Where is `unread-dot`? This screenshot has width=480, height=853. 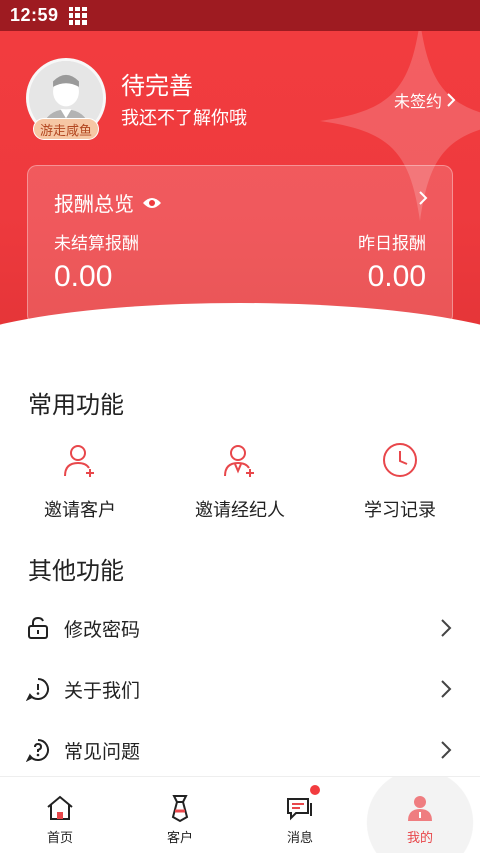 unread-dot is located at coordinates (315, 790).